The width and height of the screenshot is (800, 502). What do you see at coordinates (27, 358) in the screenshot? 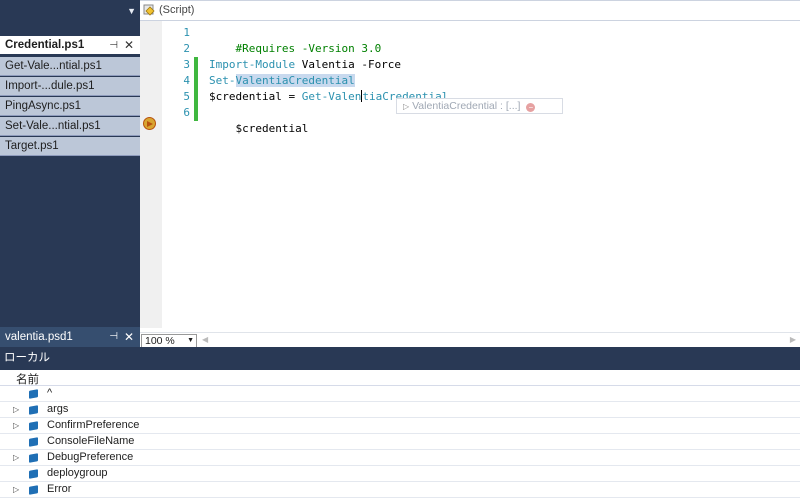
I see `locals-title: ローカル` at bounding box center [27, 358].